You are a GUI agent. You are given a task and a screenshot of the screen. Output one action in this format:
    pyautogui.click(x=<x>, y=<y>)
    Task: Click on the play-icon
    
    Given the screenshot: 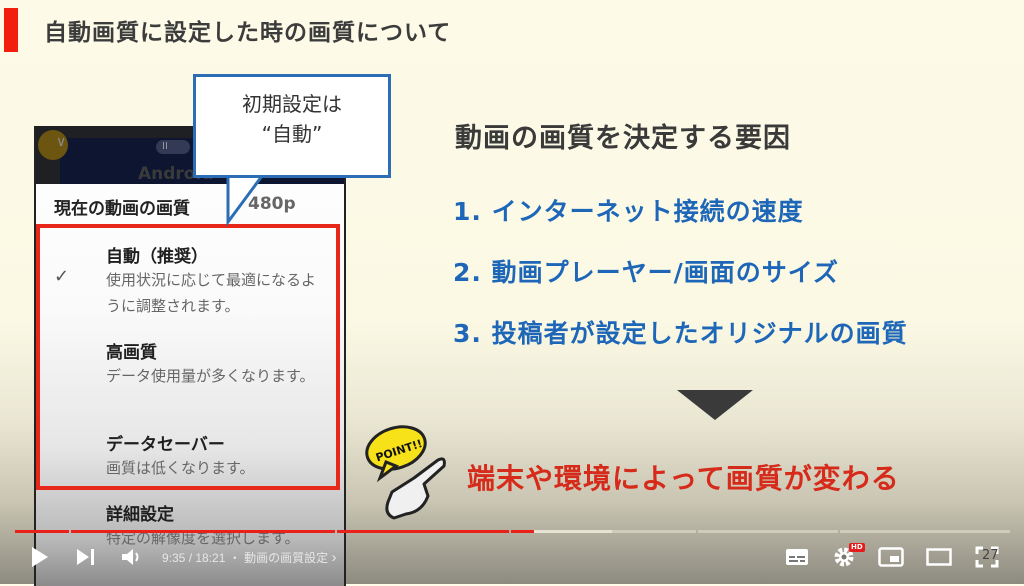 What is the action you would take?
    pyautogui.click(x=40, y=557)
    